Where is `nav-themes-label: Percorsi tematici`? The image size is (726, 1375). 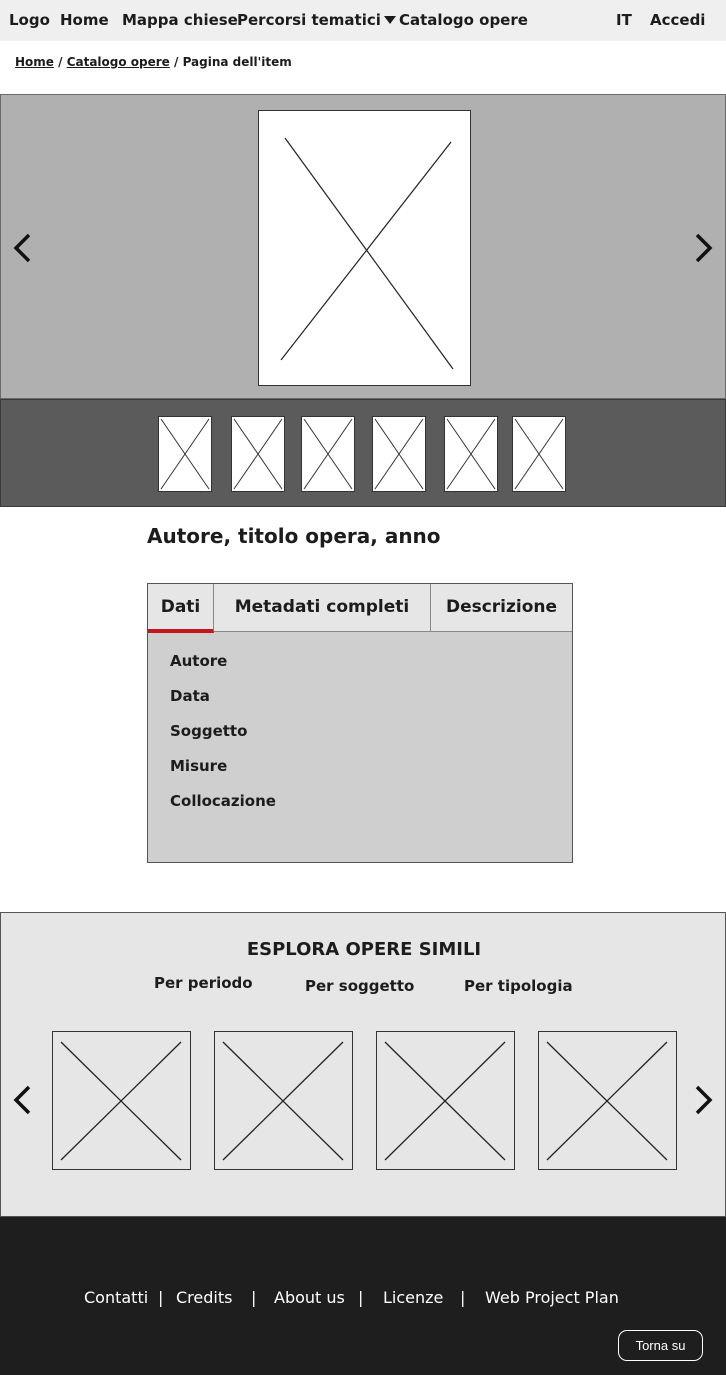
nav-themes-label: Percorsi tematici is located at coordinates (309, 20).